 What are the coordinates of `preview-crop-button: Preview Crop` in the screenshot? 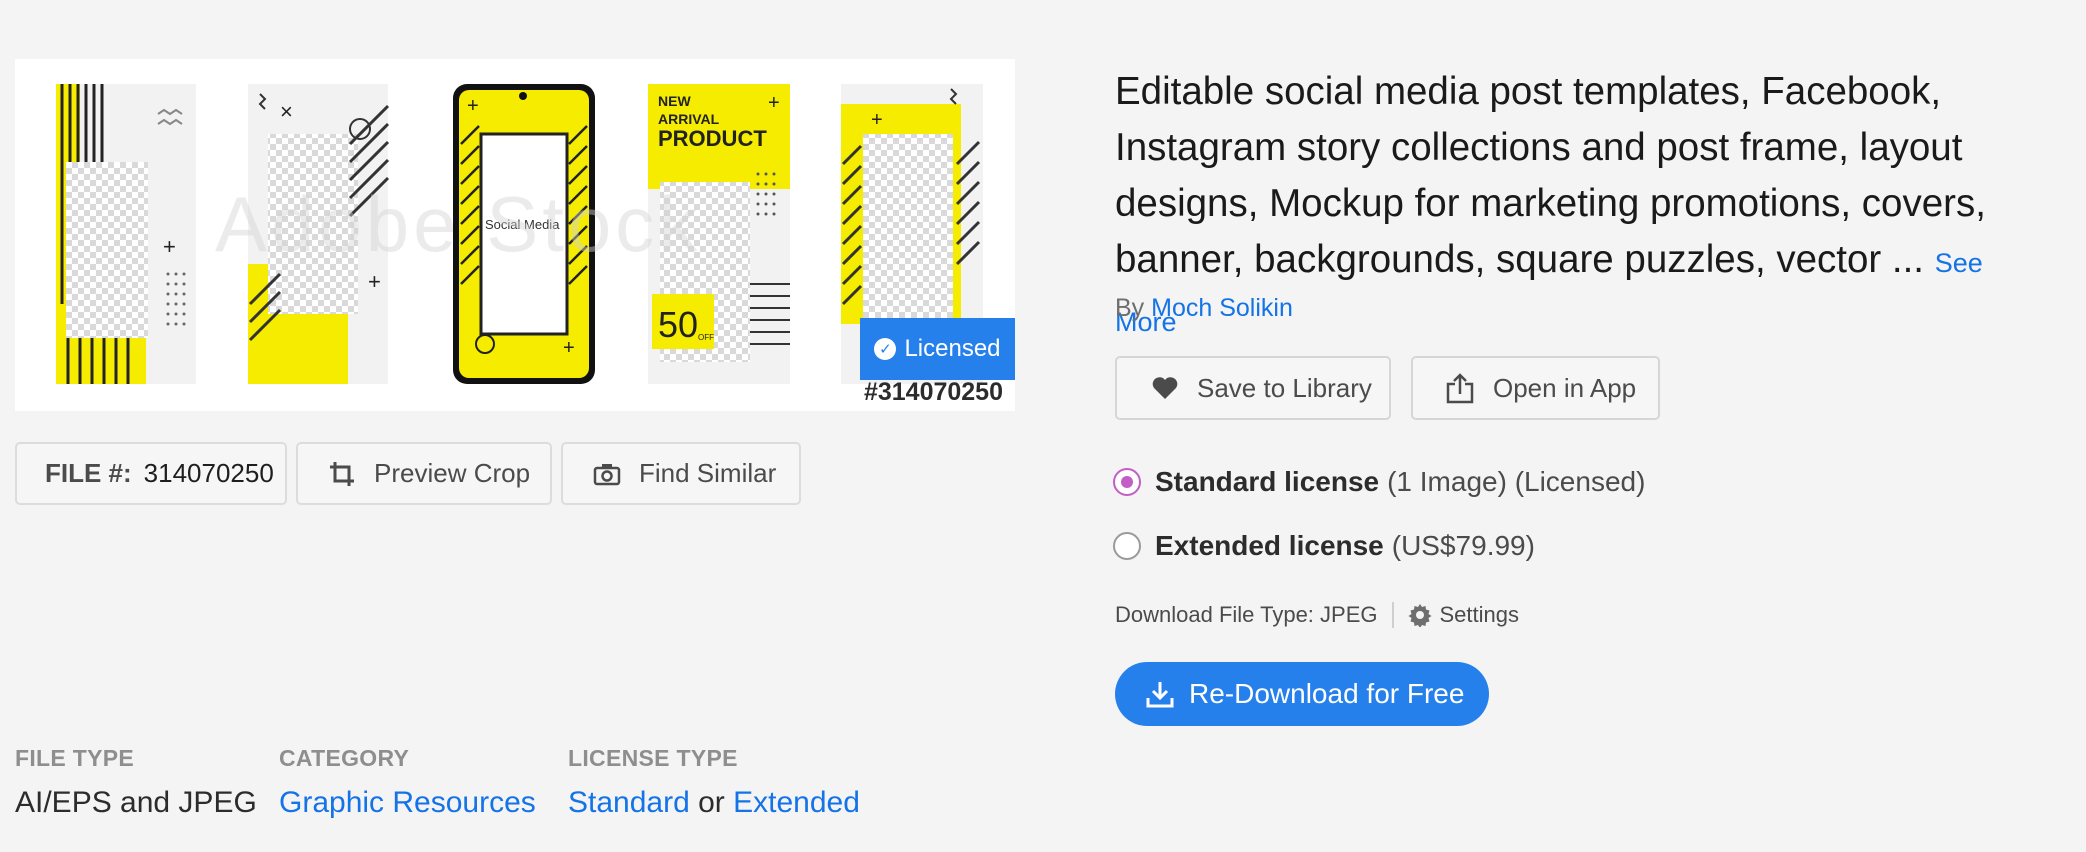 It's located at (424, 473).